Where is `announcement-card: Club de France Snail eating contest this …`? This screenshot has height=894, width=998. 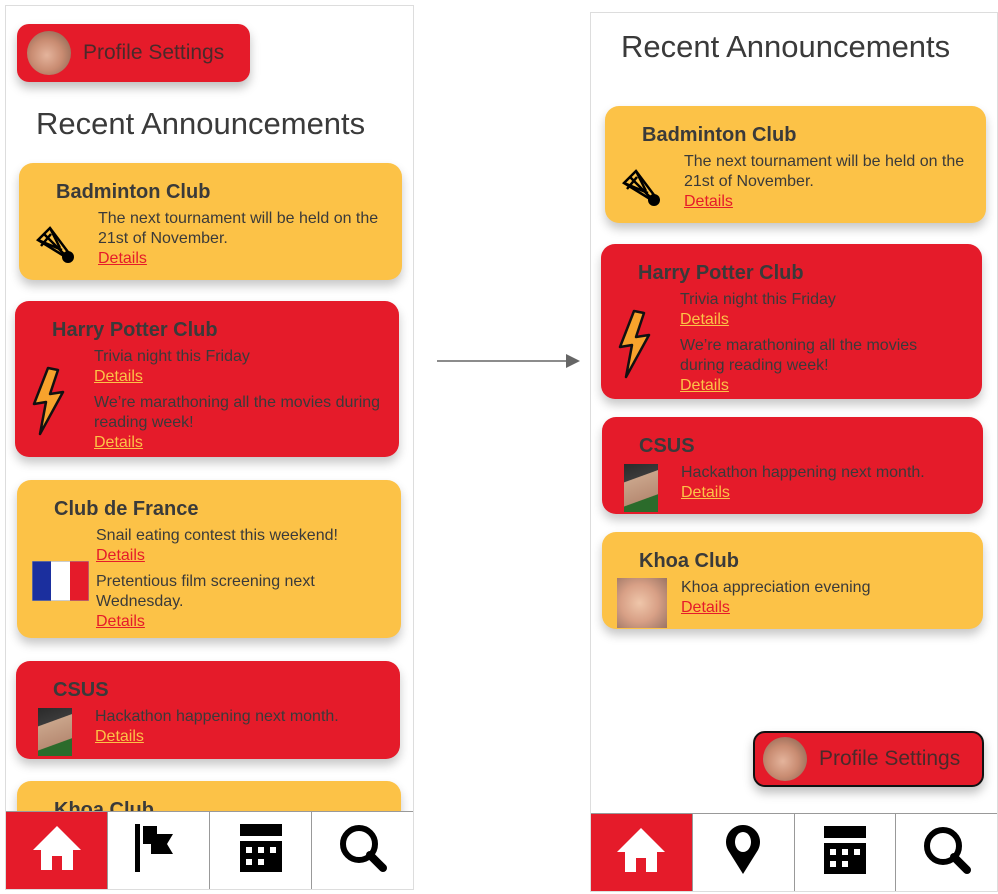
announcement-card: Club de France Snail eating contest this … is located at coordinates (209, 559).